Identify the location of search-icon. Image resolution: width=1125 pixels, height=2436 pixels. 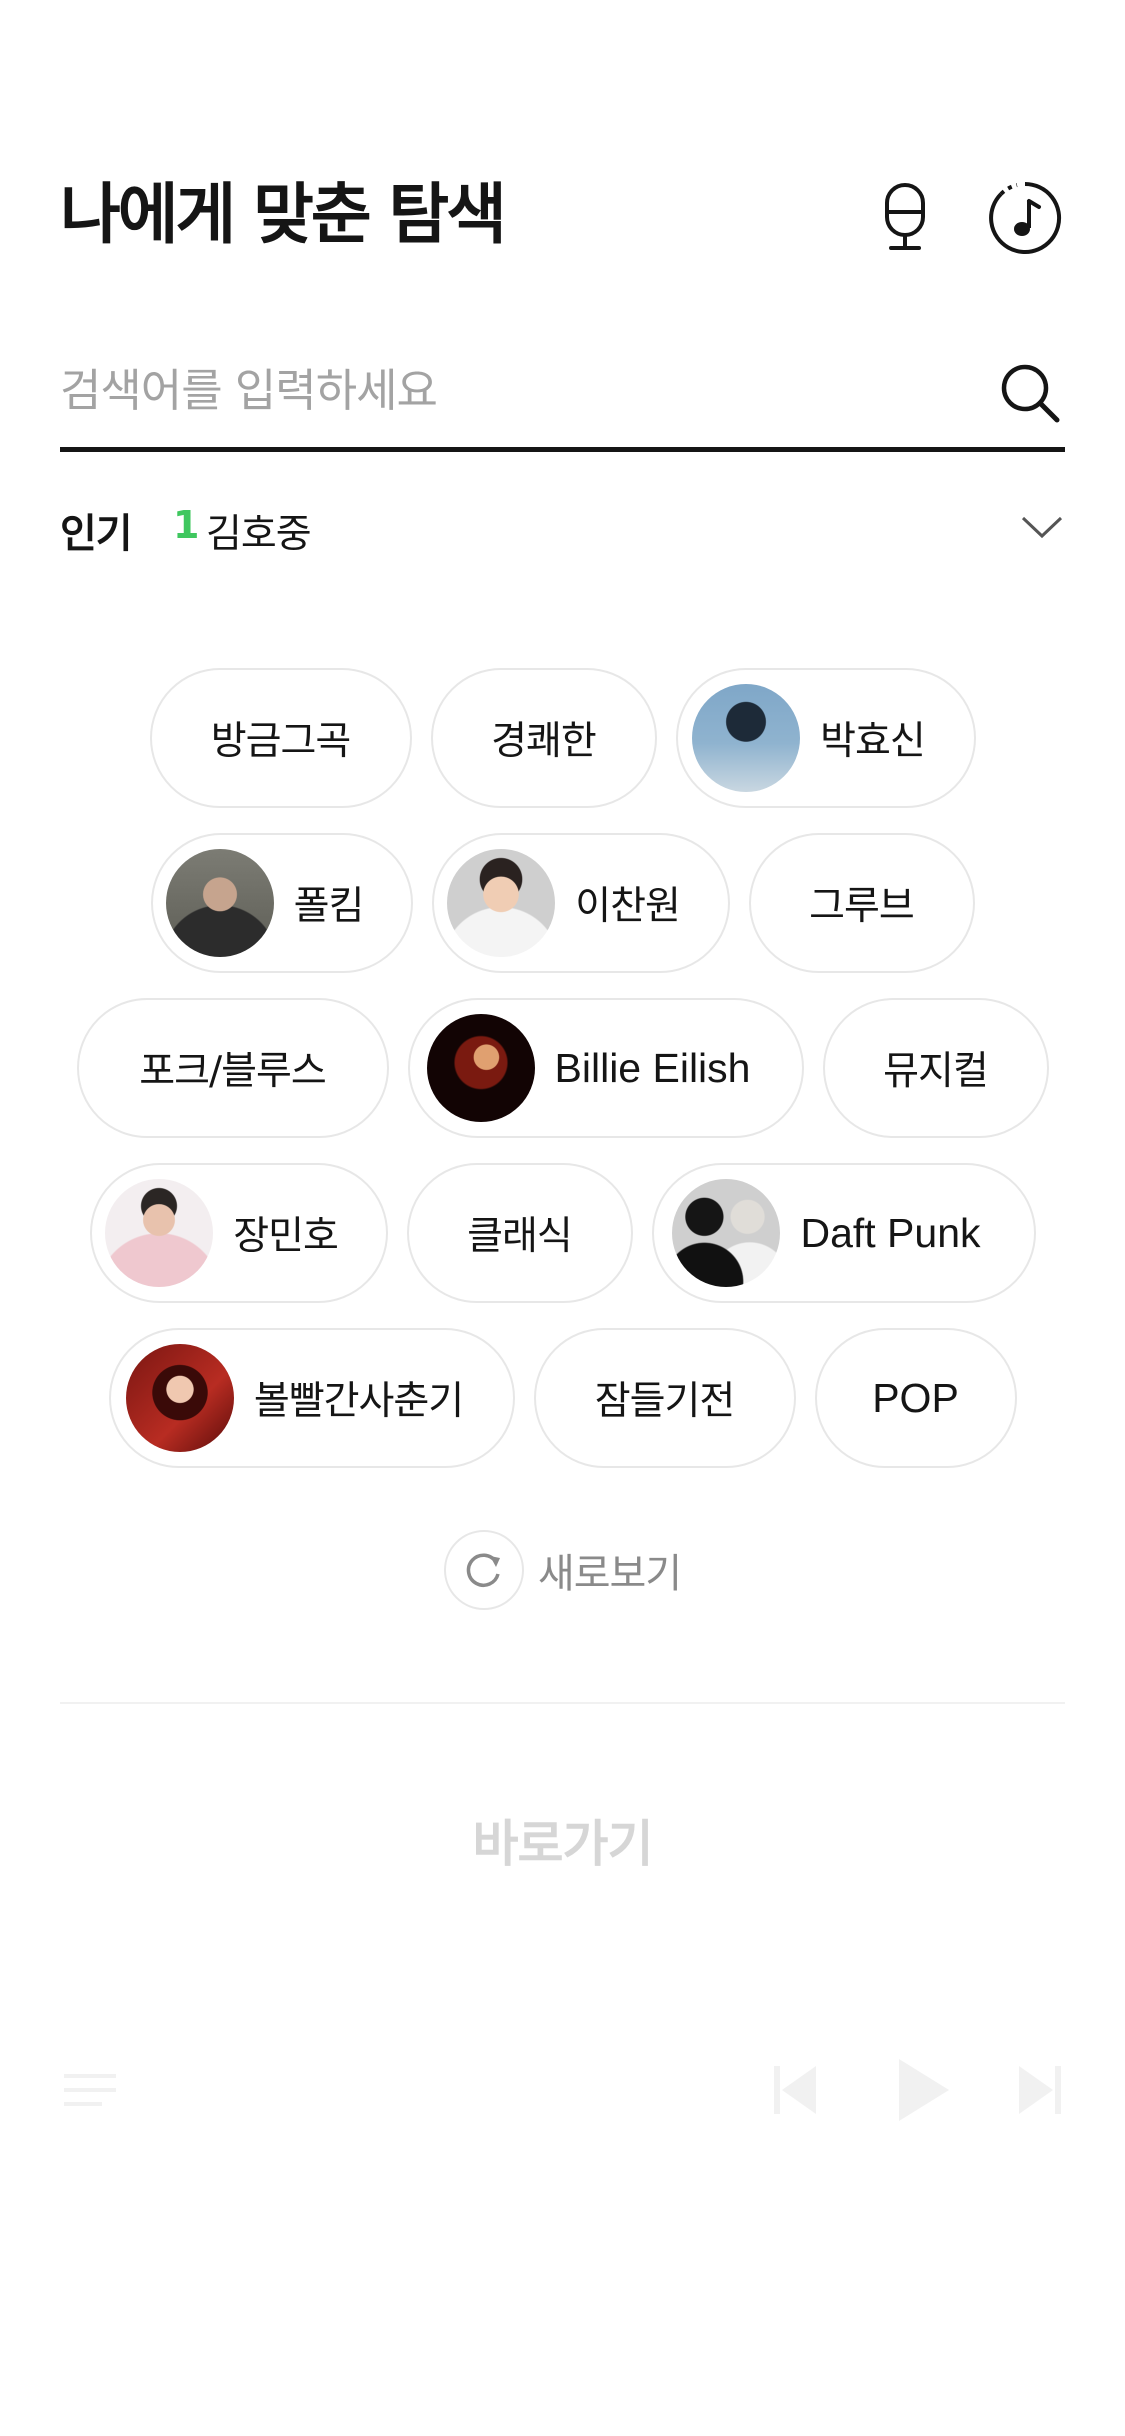
(1030, 393).